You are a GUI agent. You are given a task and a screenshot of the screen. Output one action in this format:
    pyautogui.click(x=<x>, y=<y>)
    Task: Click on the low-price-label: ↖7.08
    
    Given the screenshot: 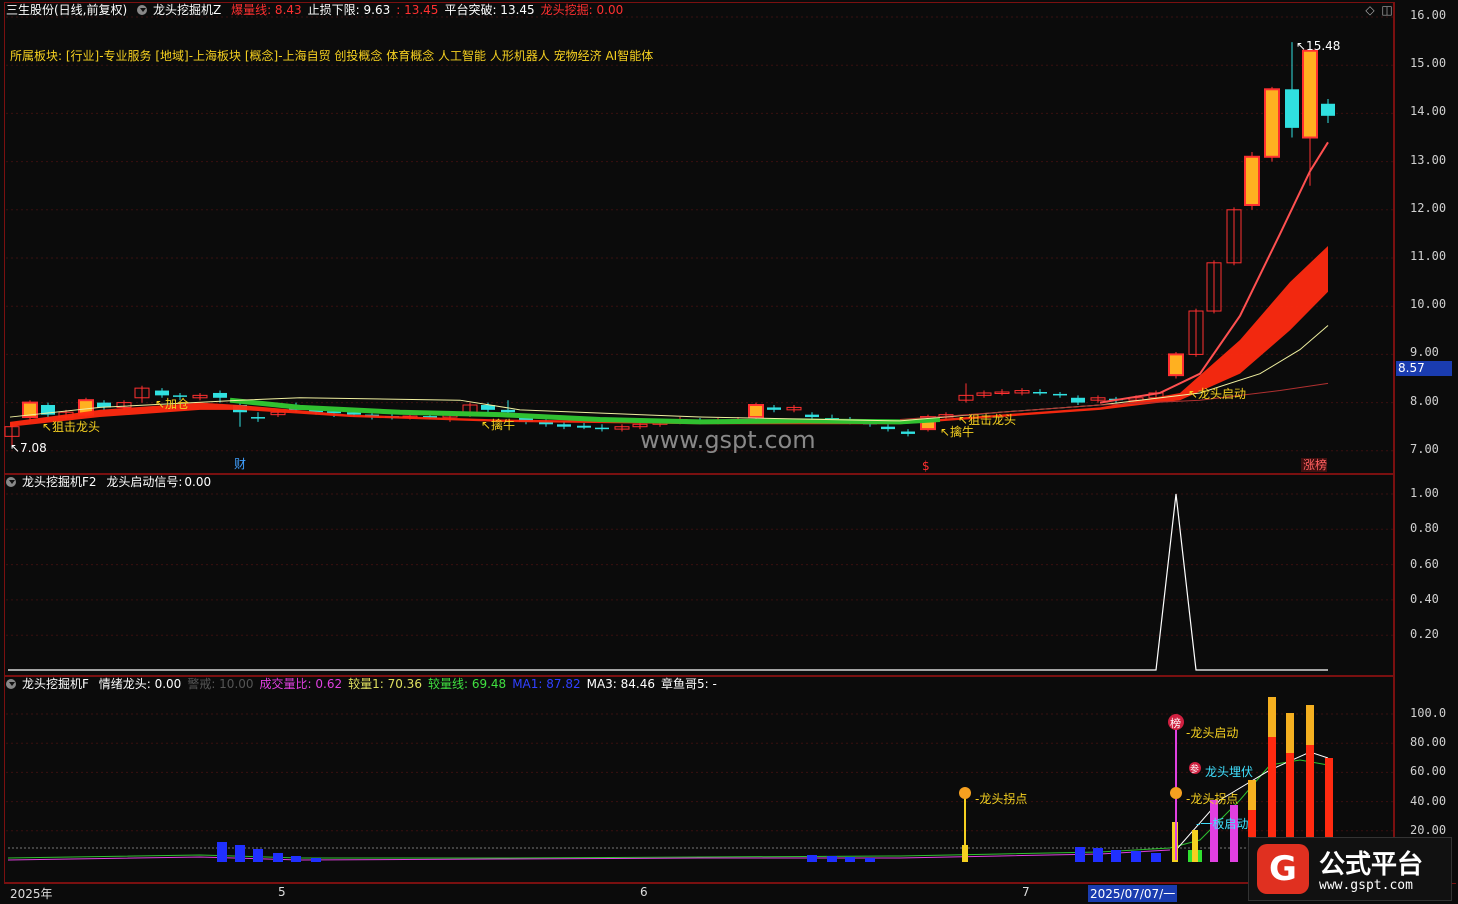 What is the action you would take?
    pyautogui.click(x=28, y=448)
    